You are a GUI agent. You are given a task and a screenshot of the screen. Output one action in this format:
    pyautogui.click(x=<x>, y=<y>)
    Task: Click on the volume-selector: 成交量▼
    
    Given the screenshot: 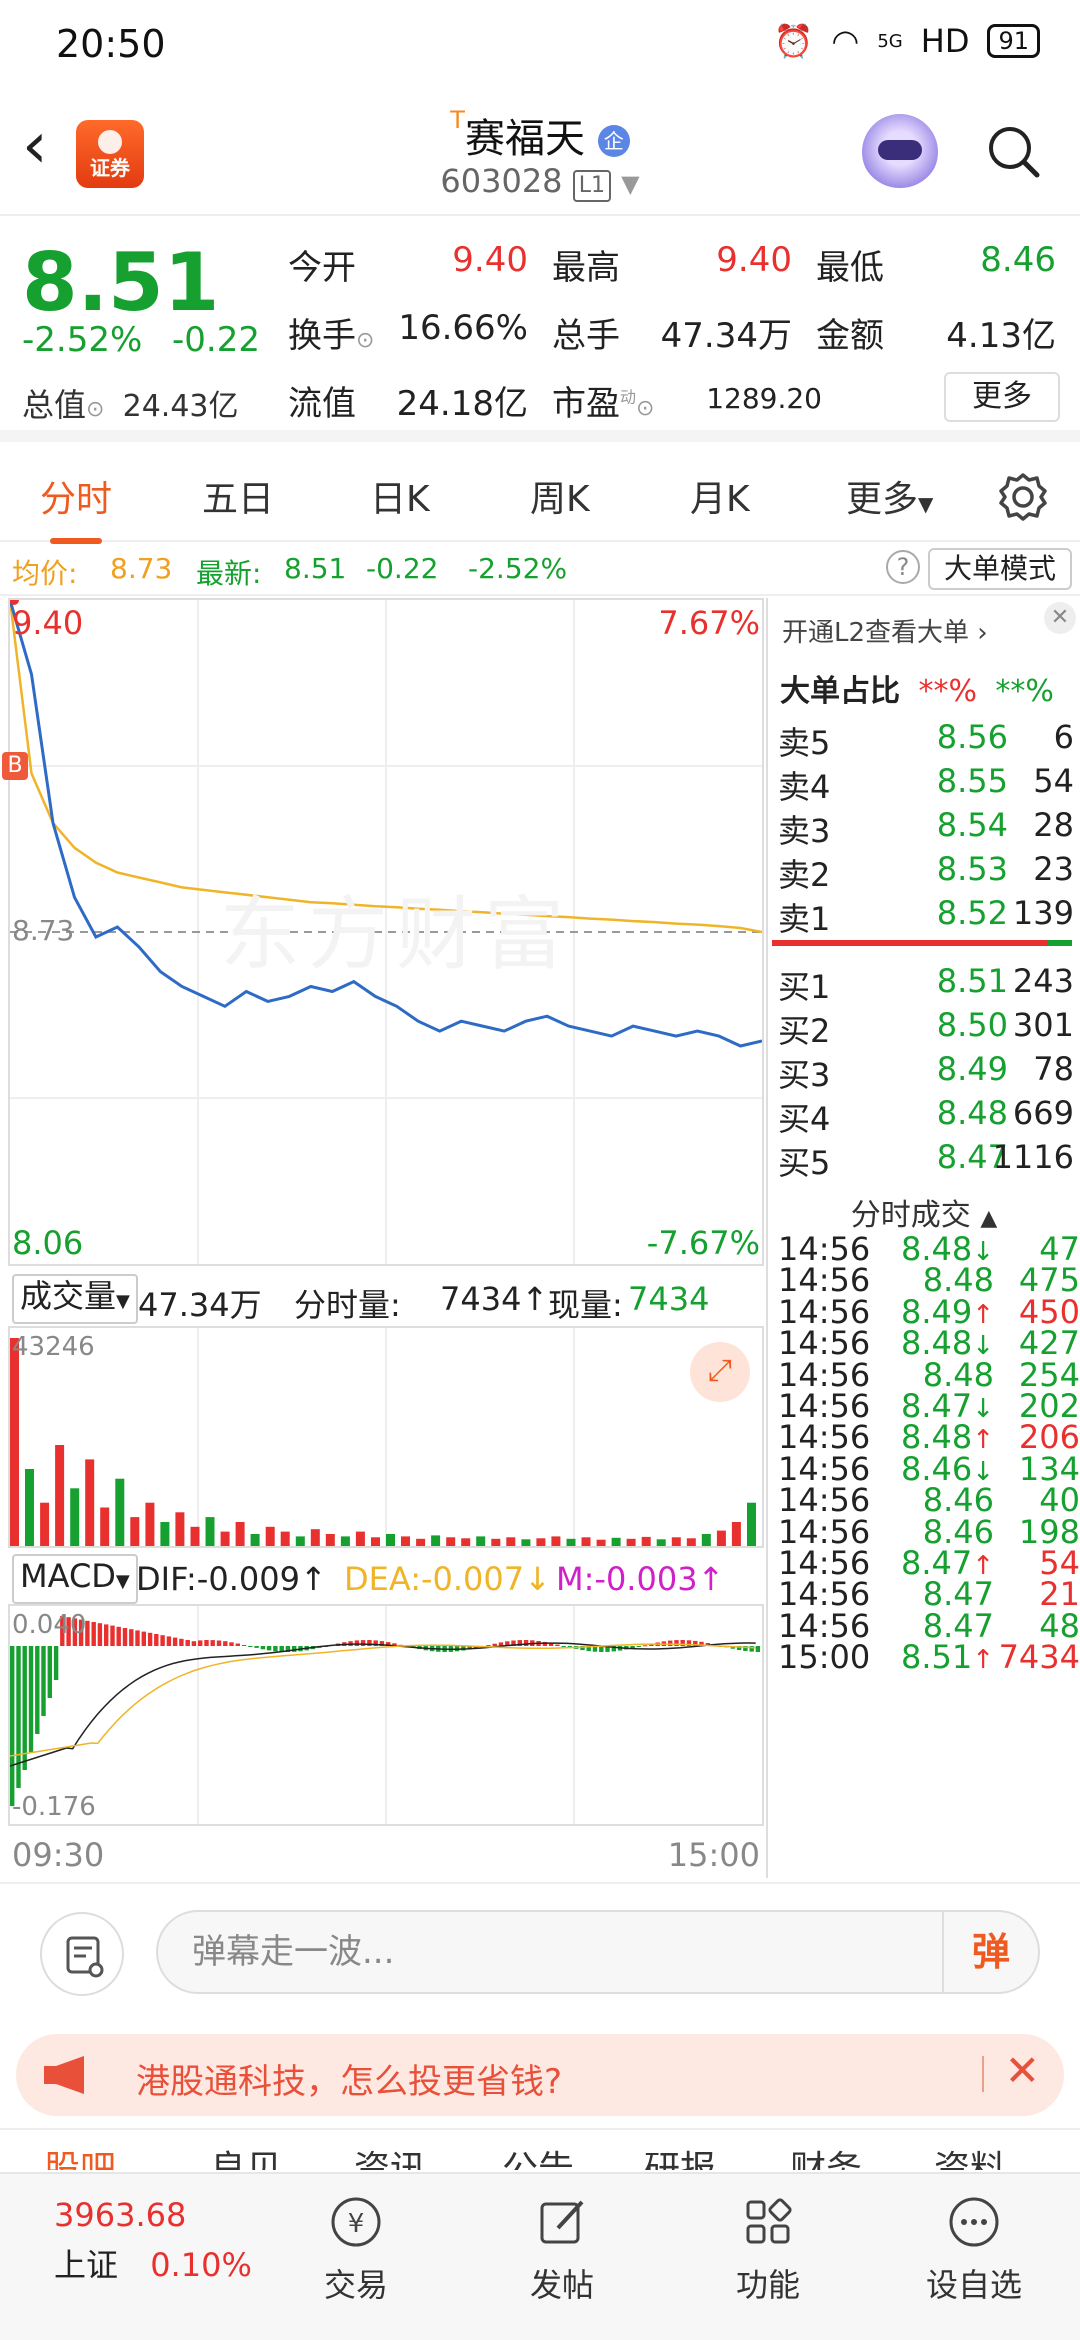 What is the action you would take?
    pyautogui.click(x=75, y=1299)
    